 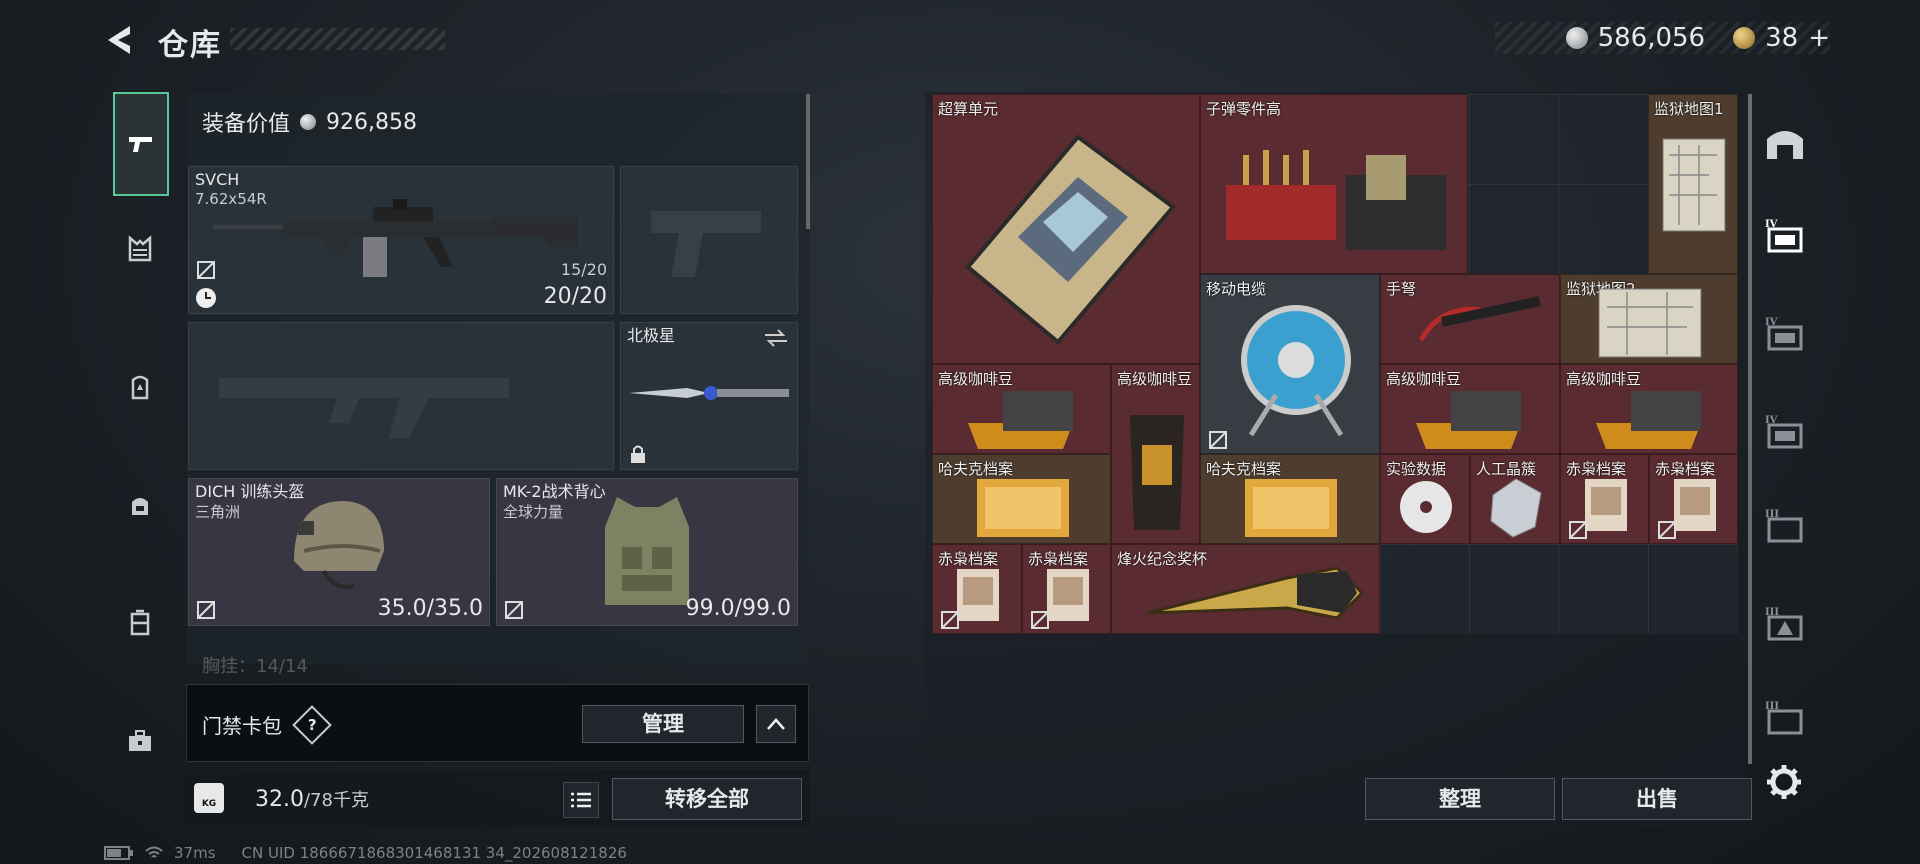 What do you see at coordinates (1334, 184) in the screenshot?
I see `storage-item-bullet-parts: 子弹零件高` at bounding box center [1334, 184].